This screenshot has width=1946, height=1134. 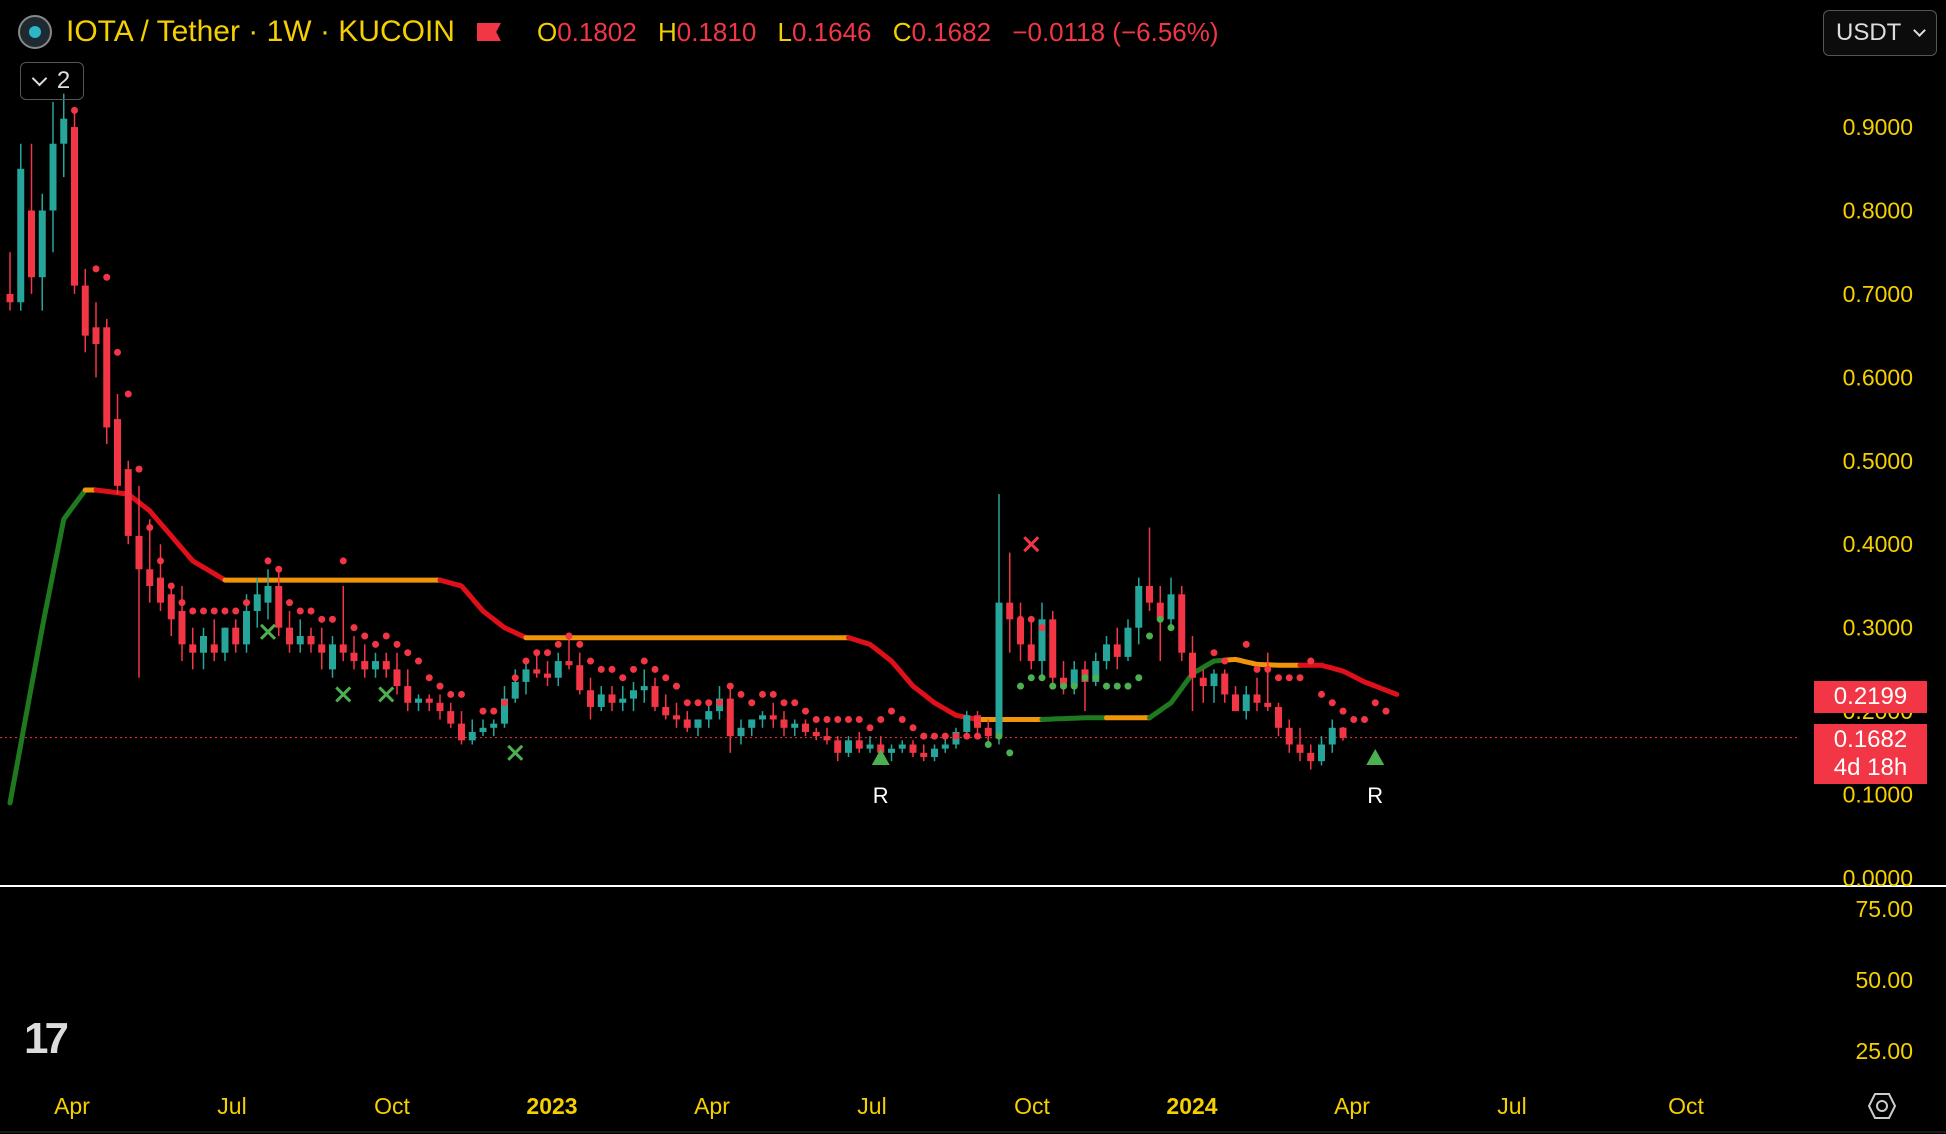 I want to click on high-label: H, so click(x=667, y=31).